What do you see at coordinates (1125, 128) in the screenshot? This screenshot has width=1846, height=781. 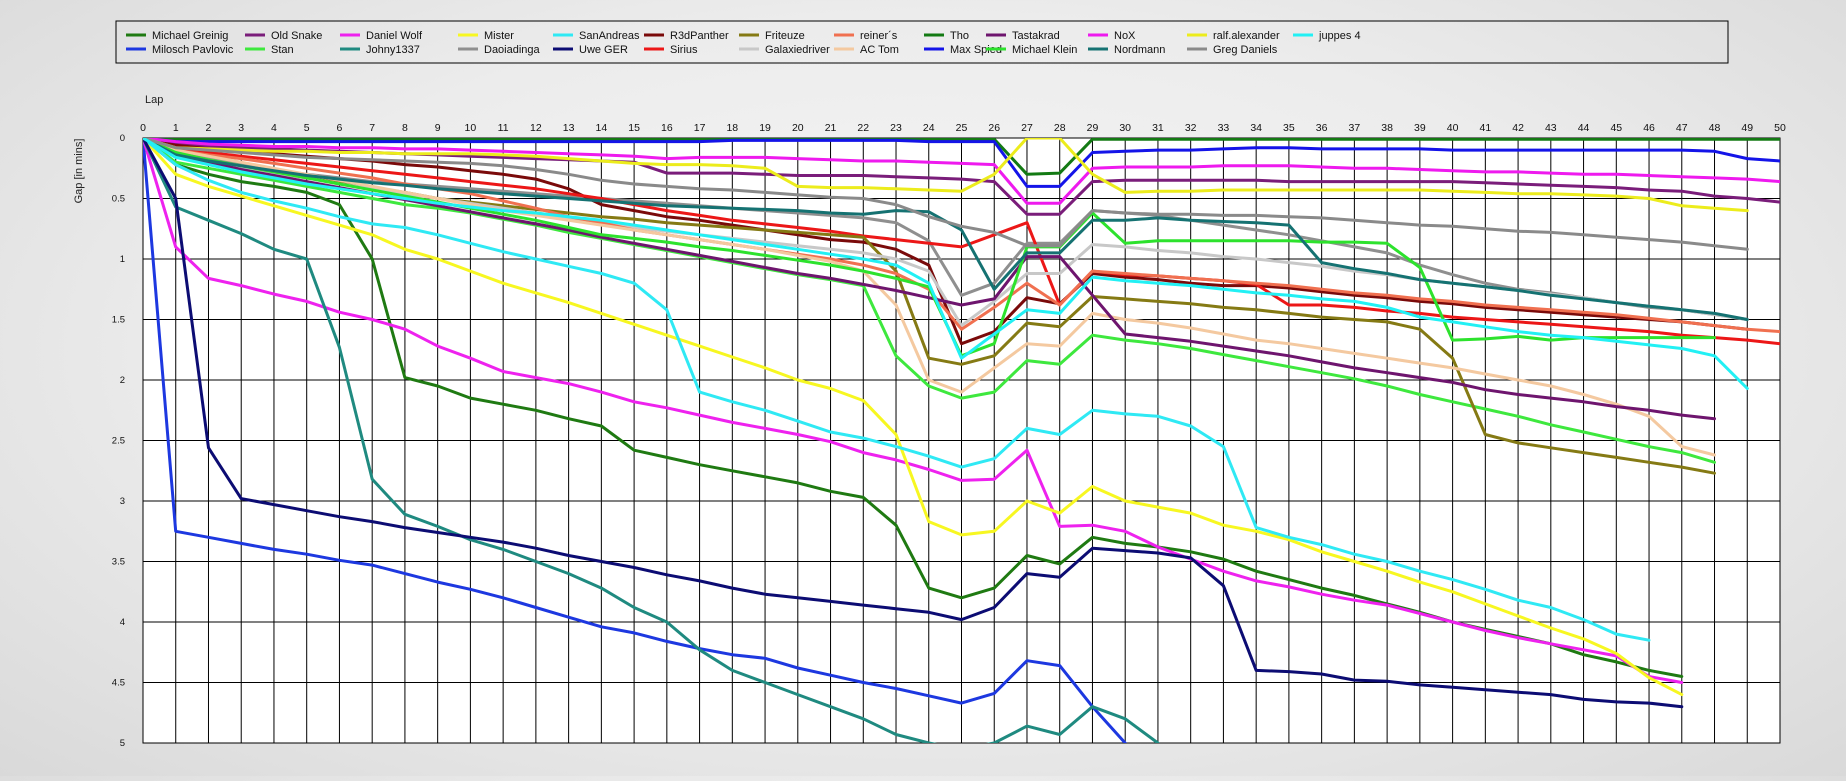 I see `x-tick-label: 30` at bounding box center [1125, 128].